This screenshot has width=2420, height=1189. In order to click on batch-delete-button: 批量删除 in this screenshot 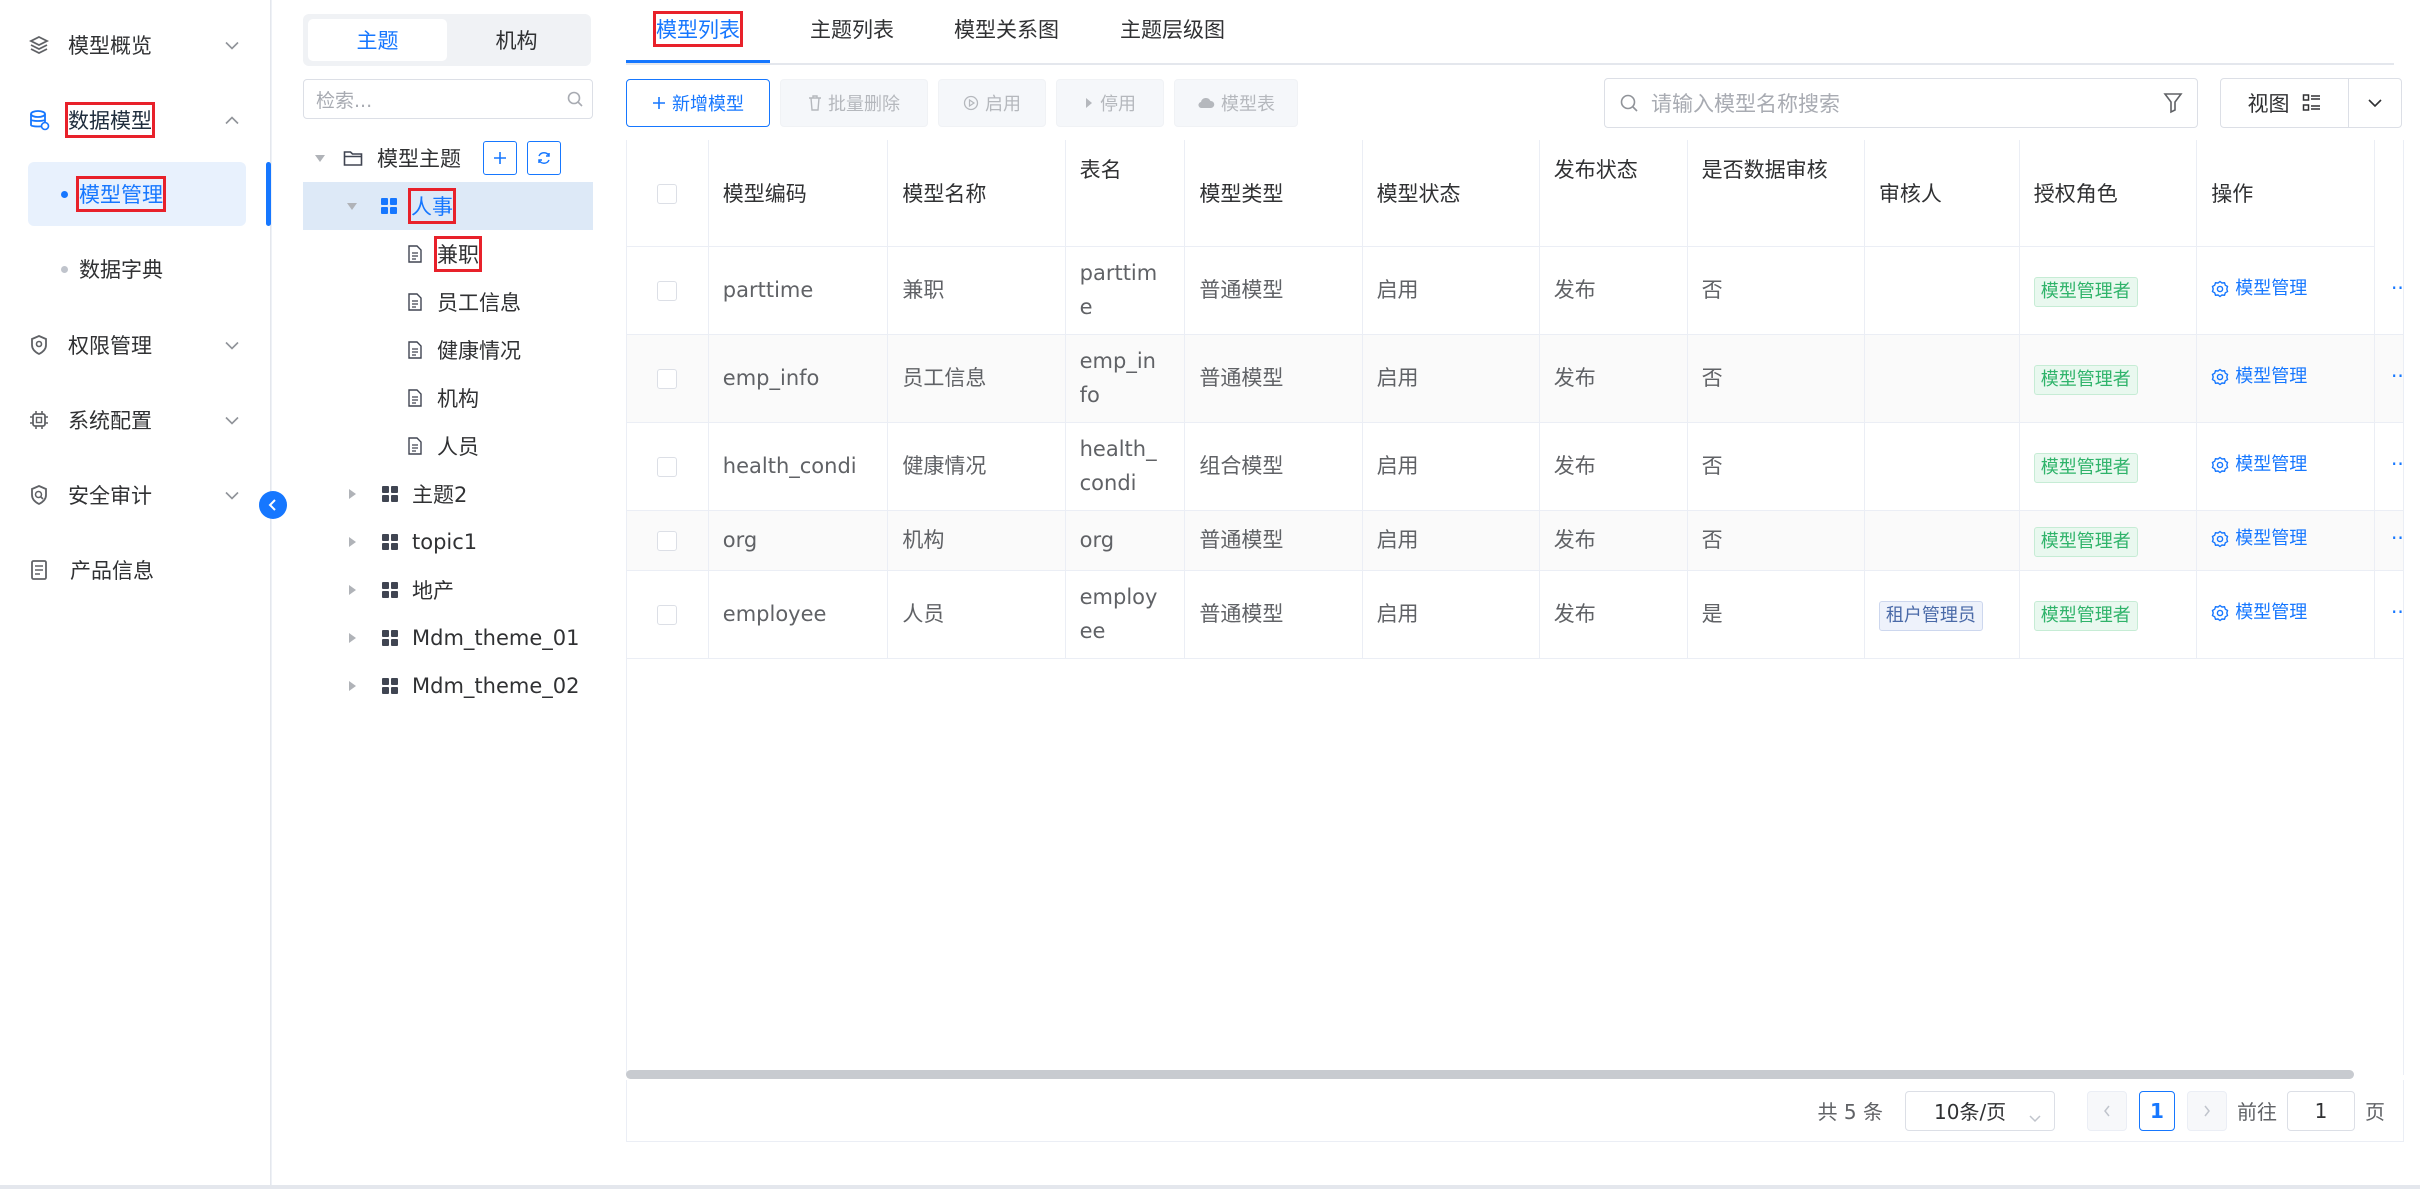, I will do `click(854, 103)`.